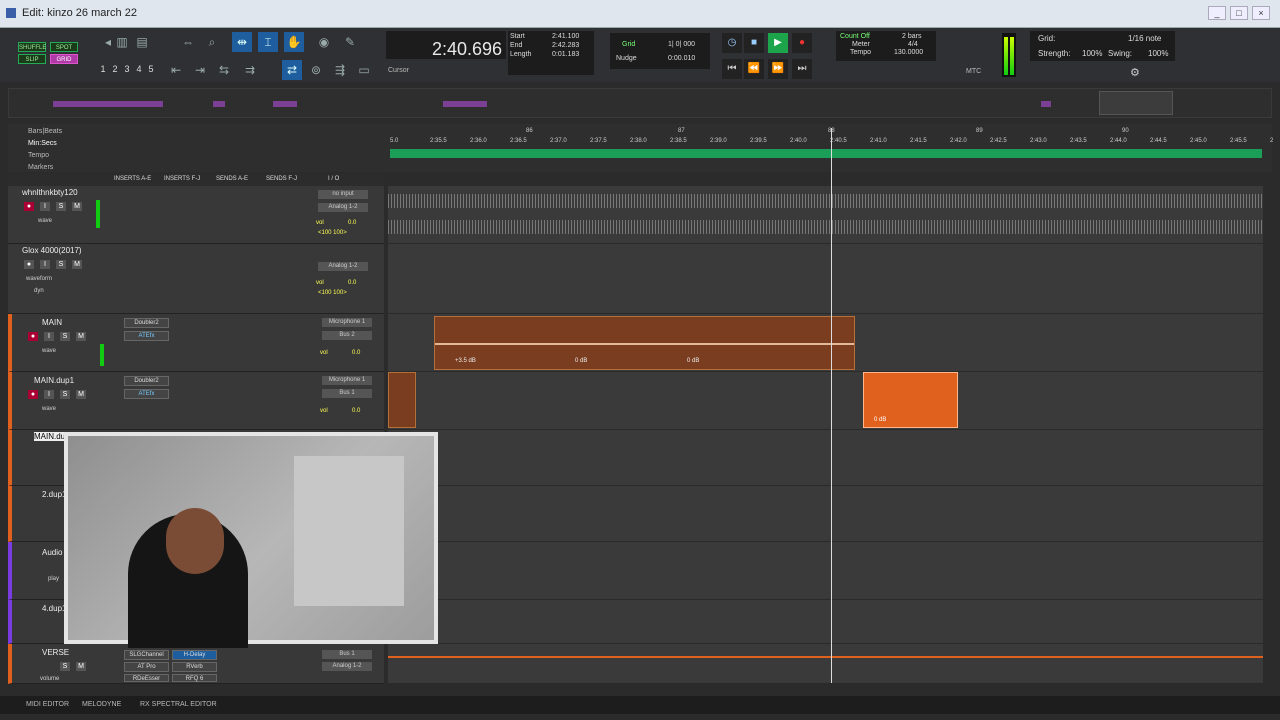 The image size is (1280, 720). What do you see at coordinates (212, 42) in the screenshot?
I see `magnifier-icon: ⌕` at bounding box center [212, 42].